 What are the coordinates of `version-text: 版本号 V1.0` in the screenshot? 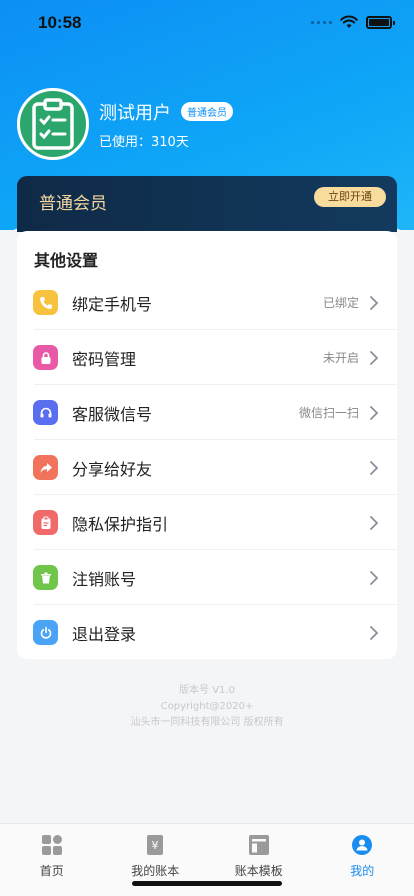 It's located at (207, 690).